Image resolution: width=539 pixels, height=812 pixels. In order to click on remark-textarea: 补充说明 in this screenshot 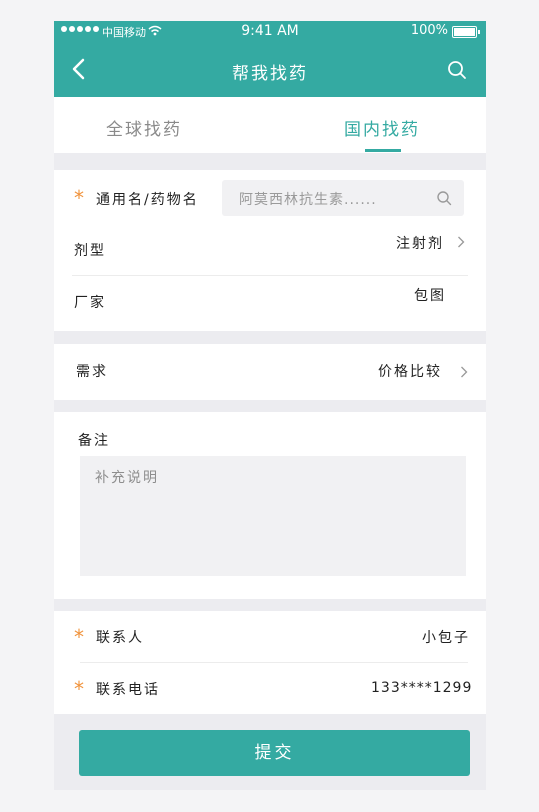, I will do `click(273, 516)`.